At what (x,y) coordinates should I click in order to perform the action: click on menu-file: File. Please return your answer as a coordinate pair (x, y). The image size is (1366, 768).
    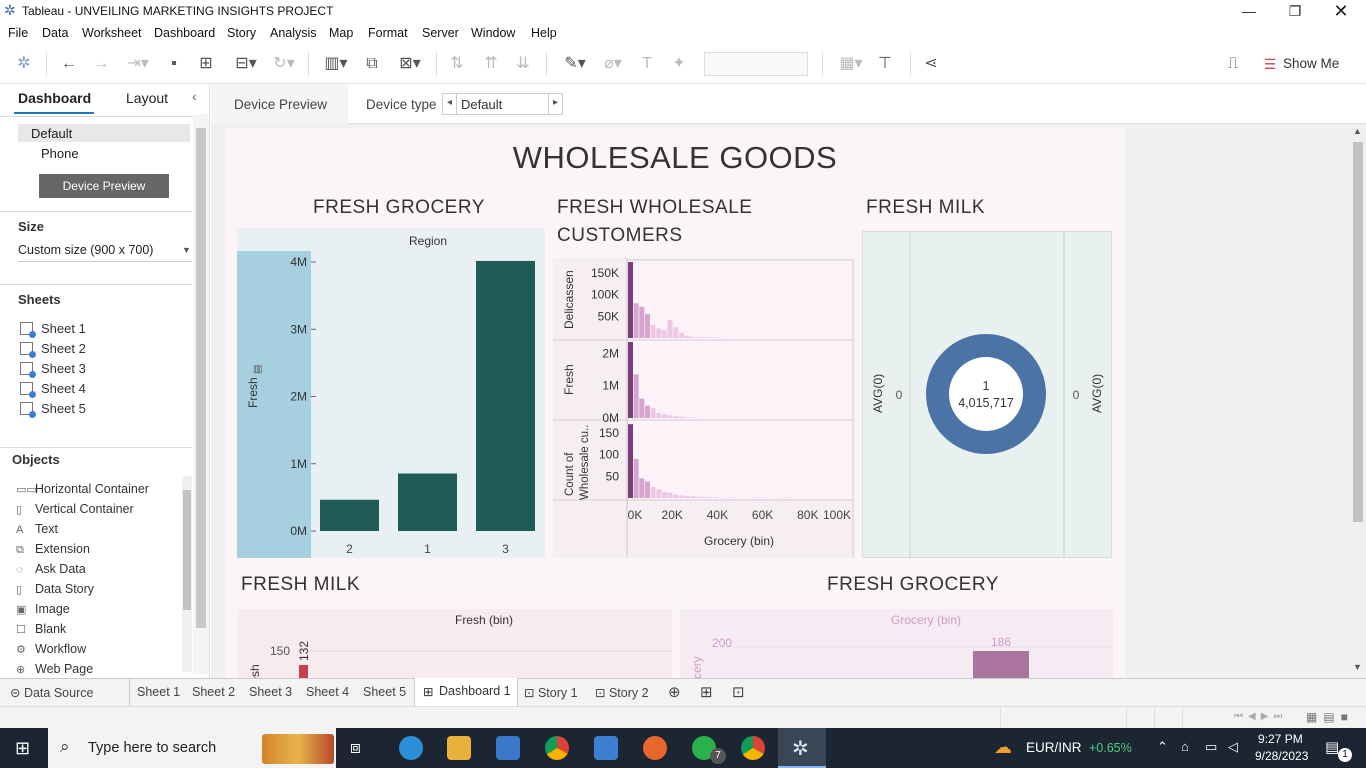
    Looking at the image, I should click on (18, 33).